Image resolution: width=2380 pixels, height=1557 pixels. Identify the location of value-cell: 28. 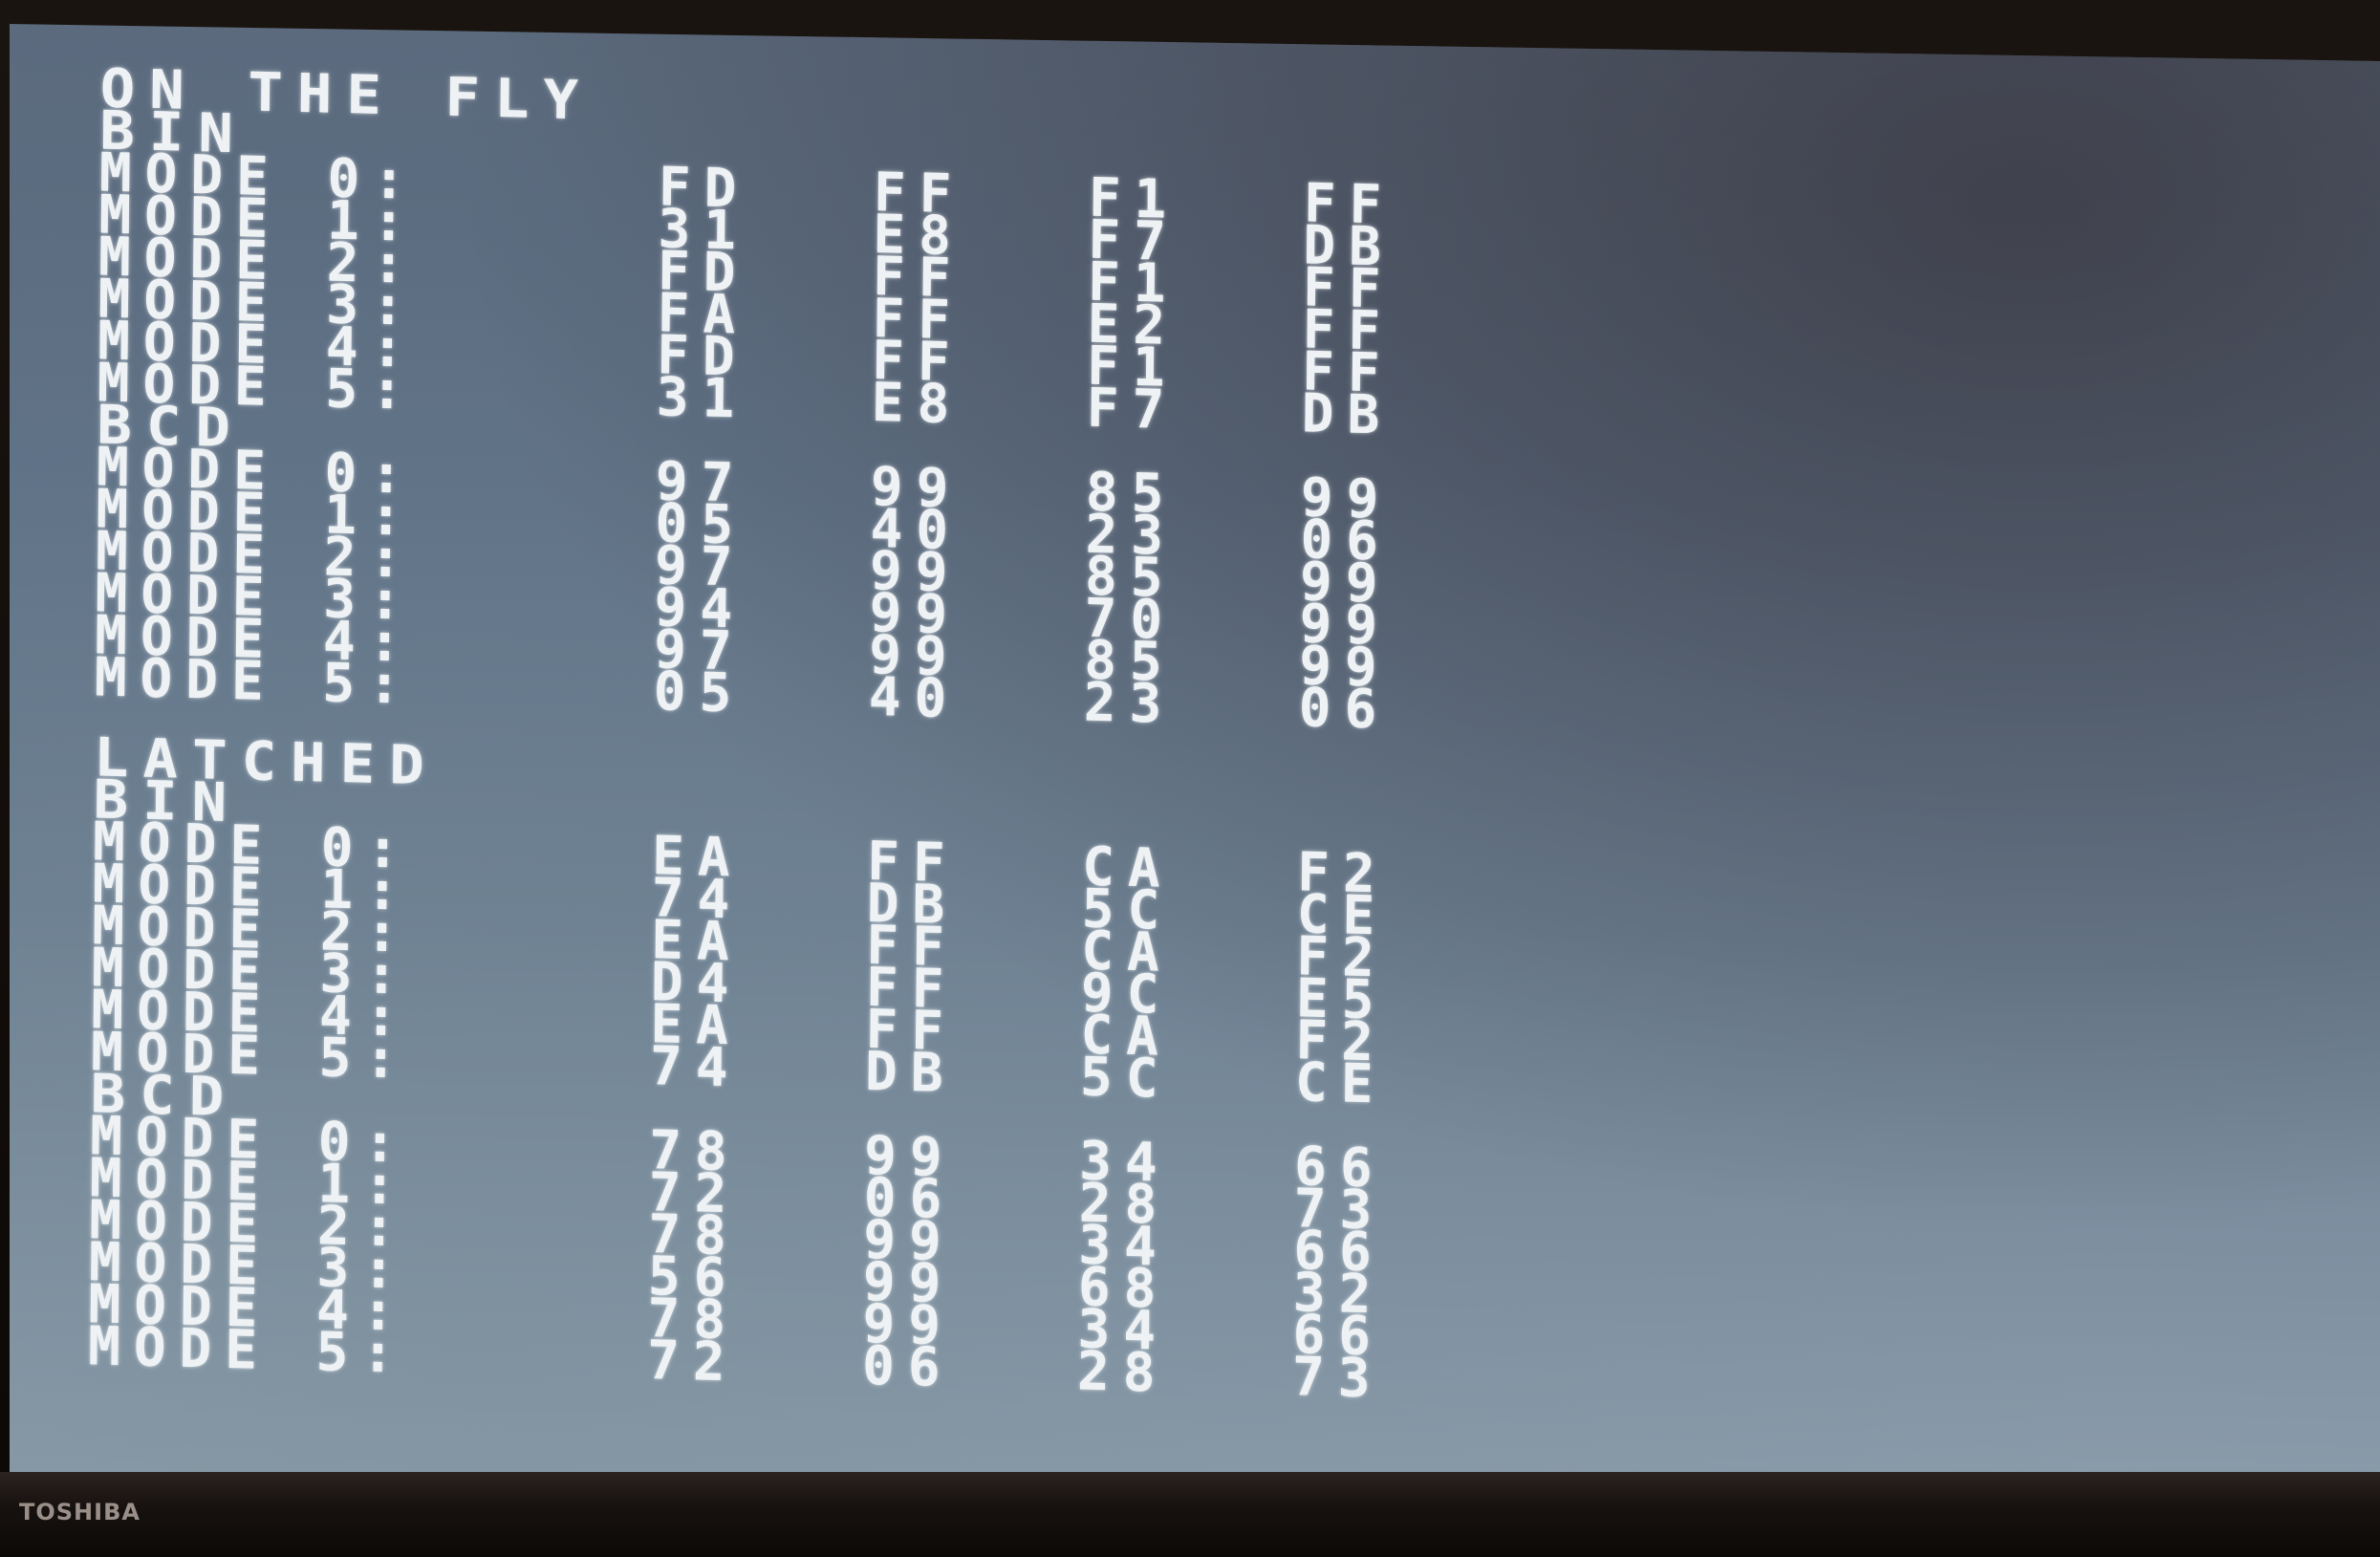
(1122, 1372).